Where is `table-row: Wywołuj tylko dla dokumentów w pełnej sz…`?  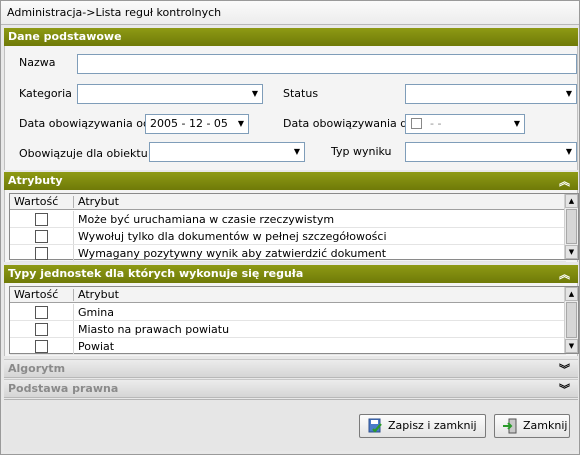
table-row: Wywołuj tylko dla dokumentów w pełnej sz… is located at coordinates (288, 236).